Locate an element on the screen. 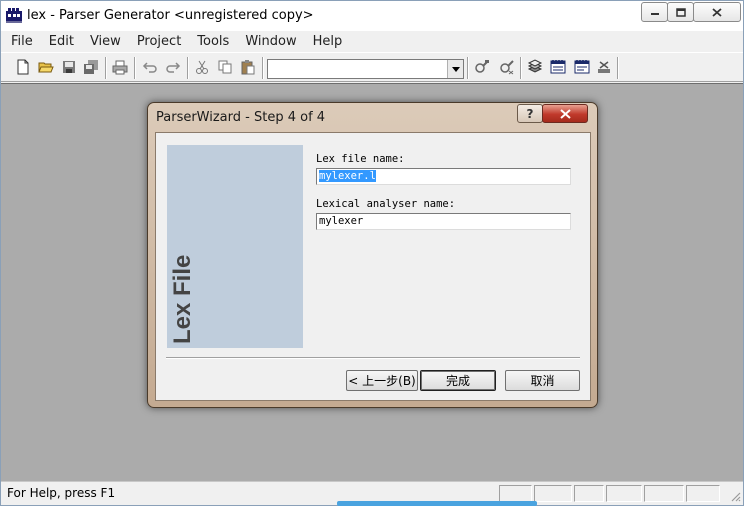 The width and height of the screenshot is (744, 506). dialog-close-button is located at coordinates (565, 113).